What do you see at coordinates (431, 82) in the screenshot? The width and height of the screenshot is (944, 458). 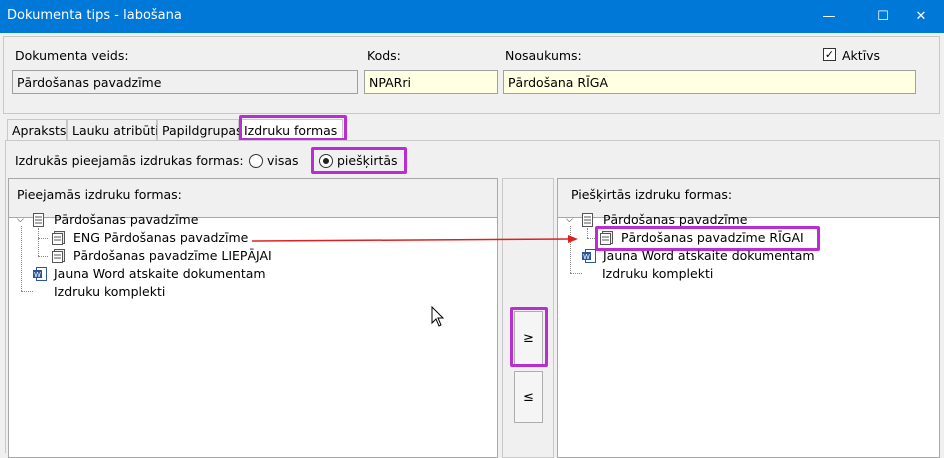 I see `code-field: NPARri` at bounding box center [431, 82].